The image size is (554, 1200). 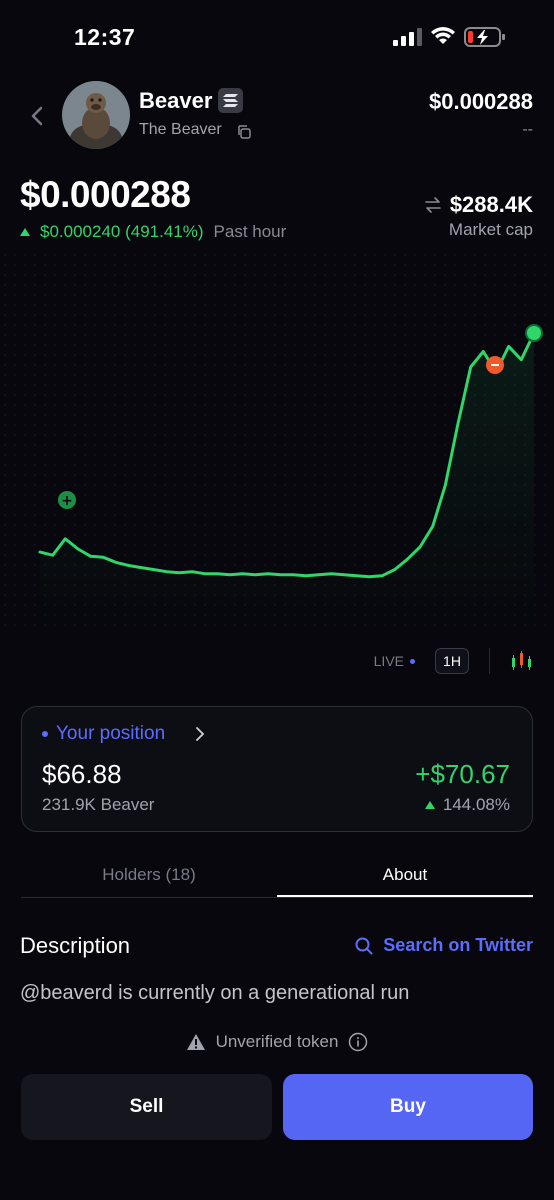 I want to click on position-title-row: Your position, so click(x=103, y=734).